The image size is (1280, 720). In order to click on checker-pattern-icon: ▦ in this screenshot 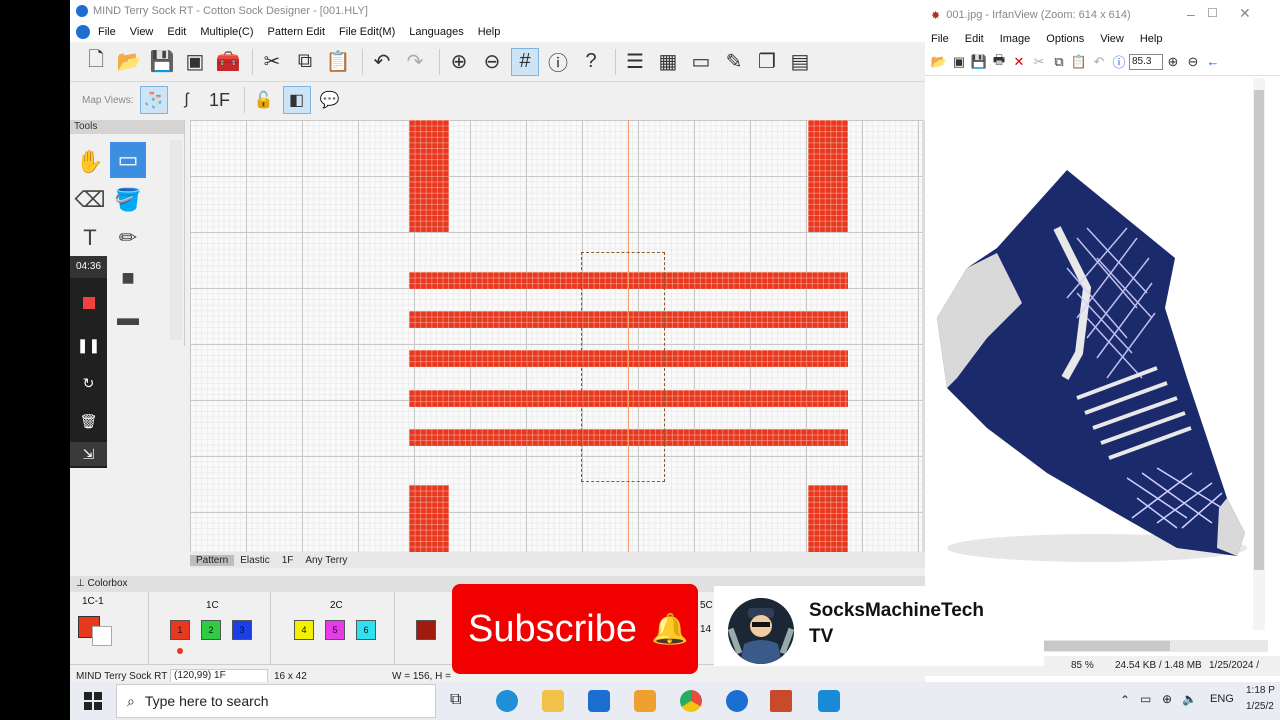, I will do `click(668, 62)`.